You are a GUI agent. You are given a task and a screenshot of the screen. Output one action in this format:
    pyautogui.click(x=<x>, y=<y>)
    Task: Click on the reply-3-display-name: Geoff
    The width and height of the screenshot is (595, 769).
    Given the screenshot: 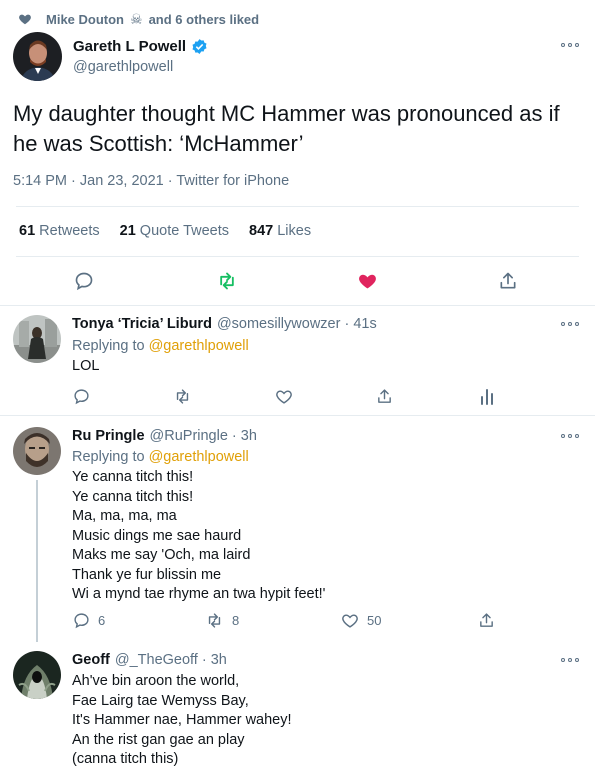 What is the action you would take?
    pyautogui.click(x=91, y=660)
    